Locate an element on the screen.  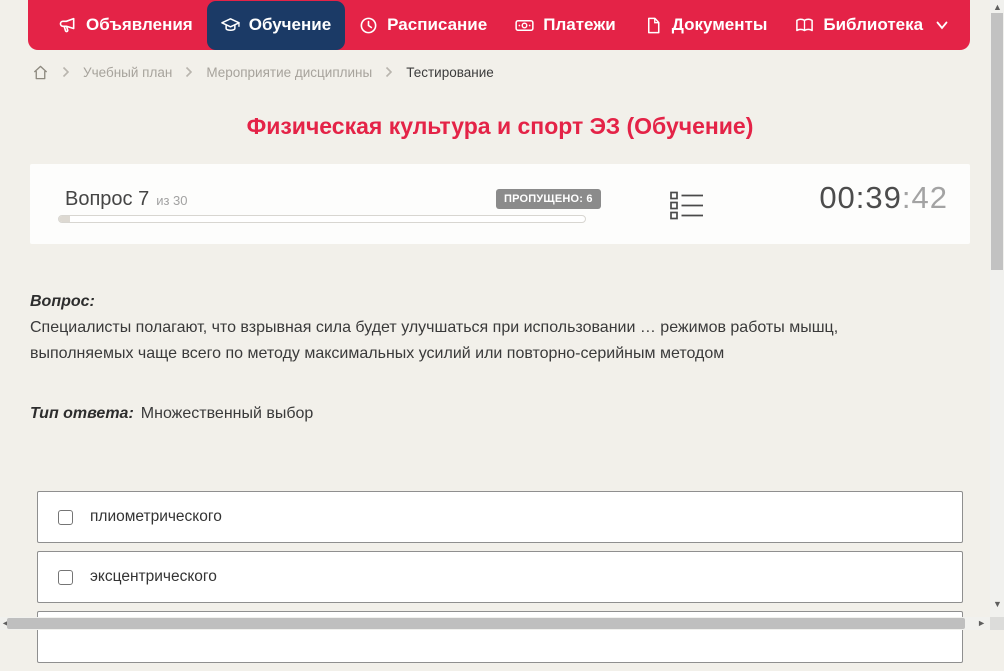
option-label: эксцентрического is located at coordinates (153, 576).